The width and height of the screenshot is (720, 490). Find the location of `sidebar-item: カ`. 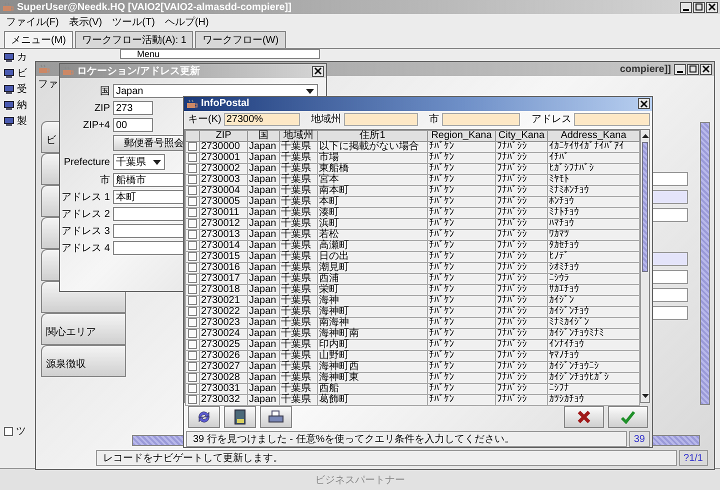

sidebar-item: カ is located at coordinates (22, 57).